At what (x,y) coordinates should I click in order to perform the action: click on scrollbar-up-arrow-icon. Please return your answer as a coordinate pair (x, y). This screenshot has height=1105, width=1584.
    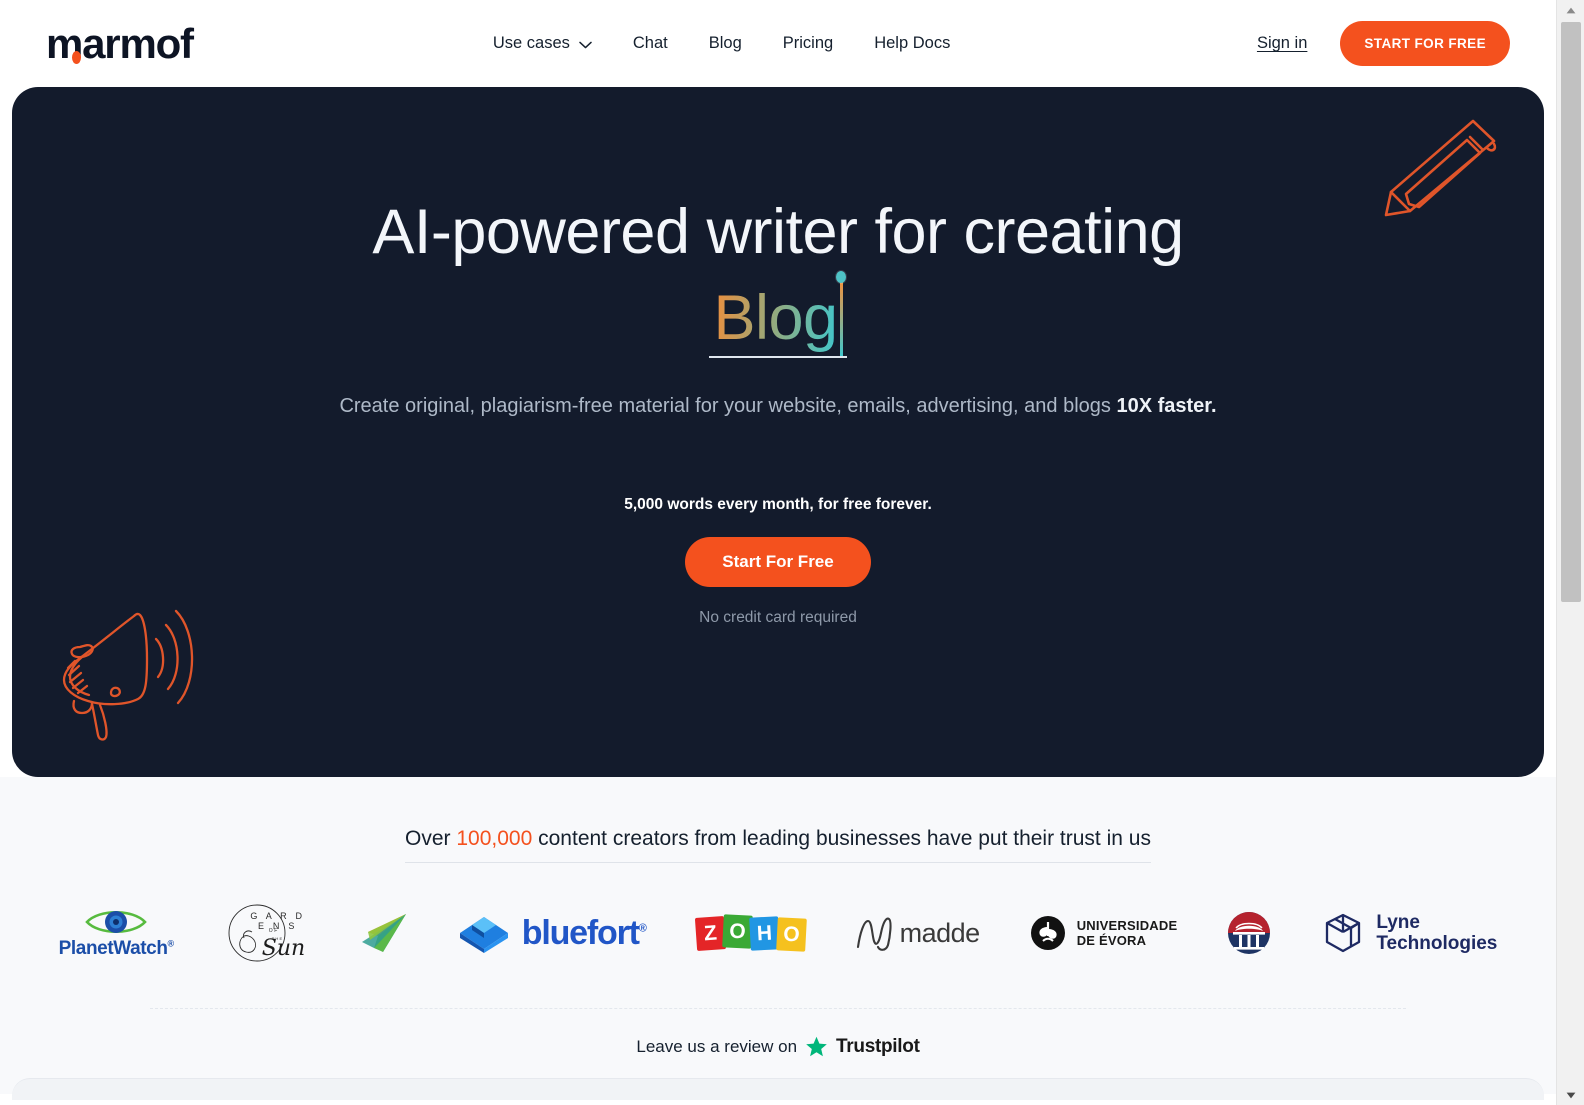
    Looking at the image, I should click on (1570, 10).